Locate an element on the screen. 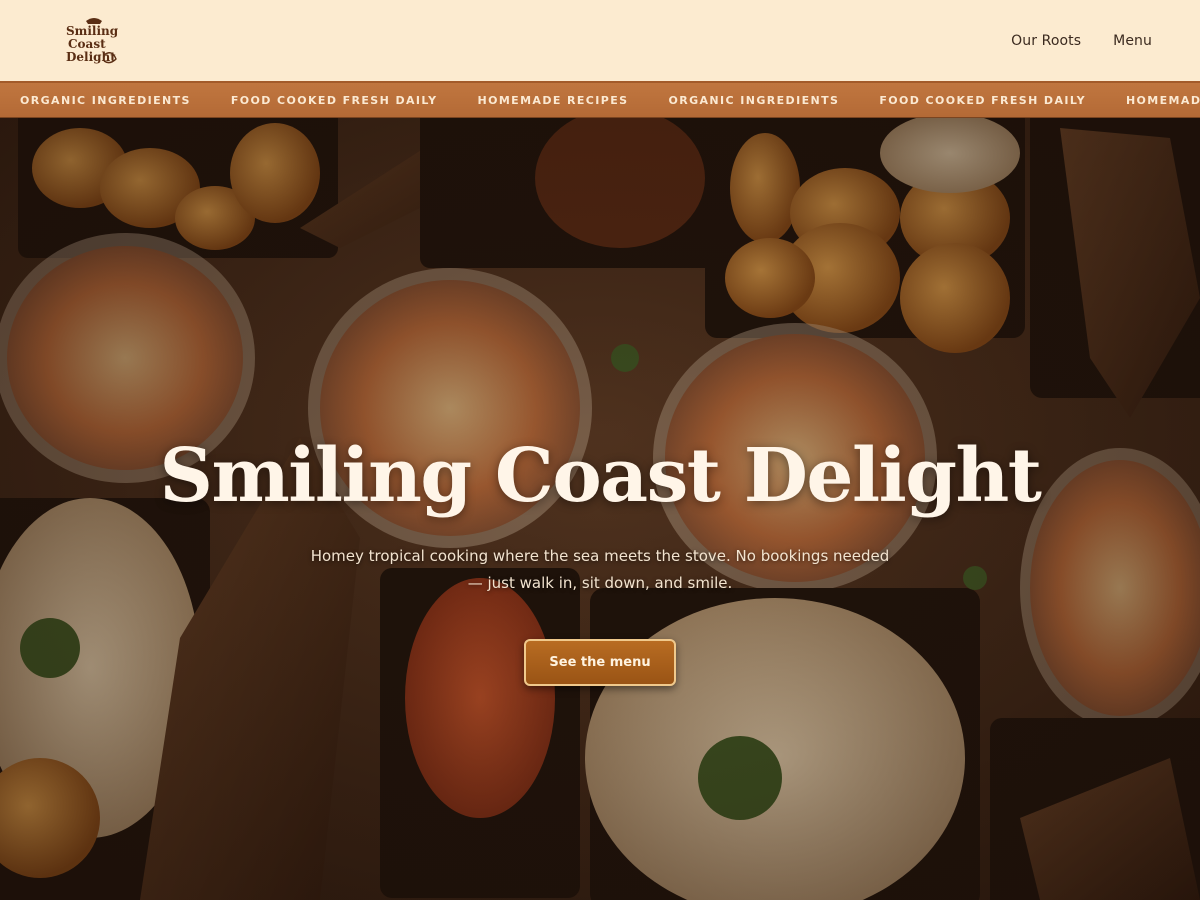  main-nav: Our Roots Menu is located at coordinates (1081, 41).